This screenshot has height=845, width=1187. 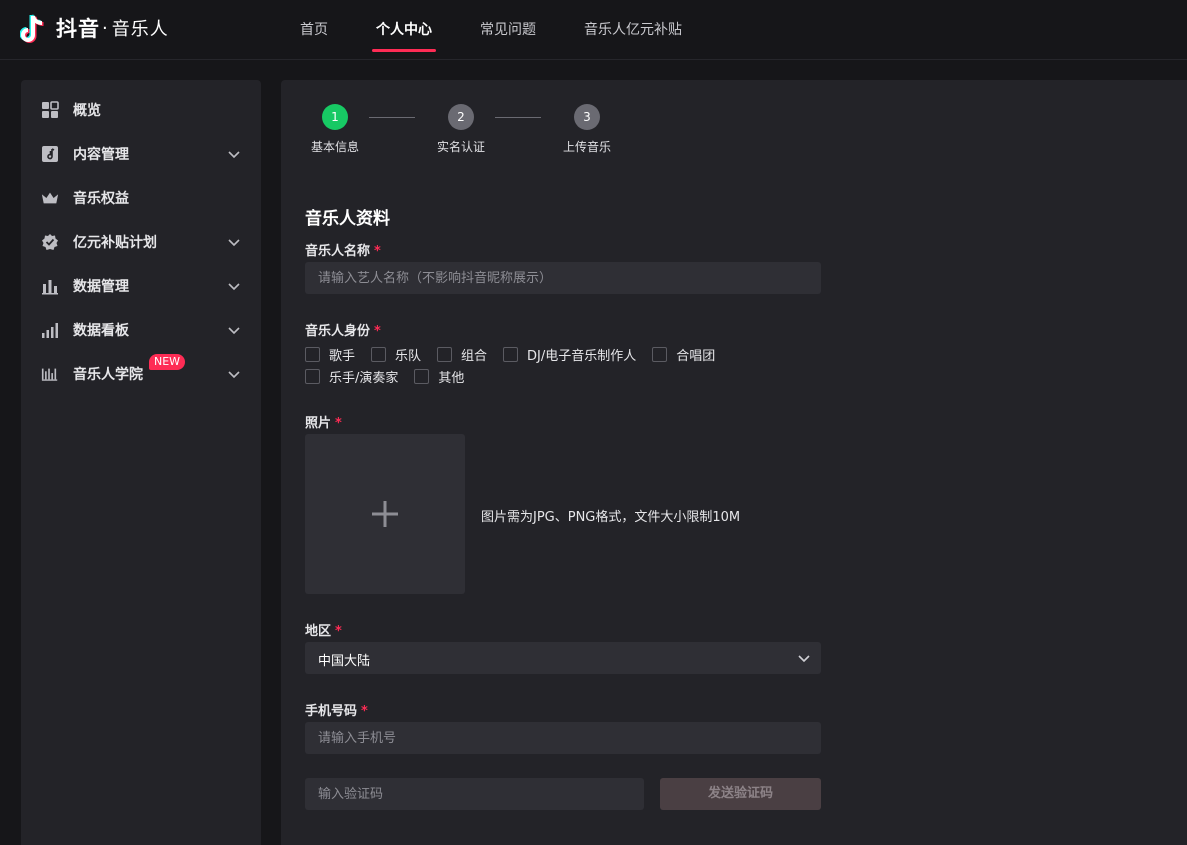 I want to click on tiktok-logo-icon, so click(x=32, y=28).